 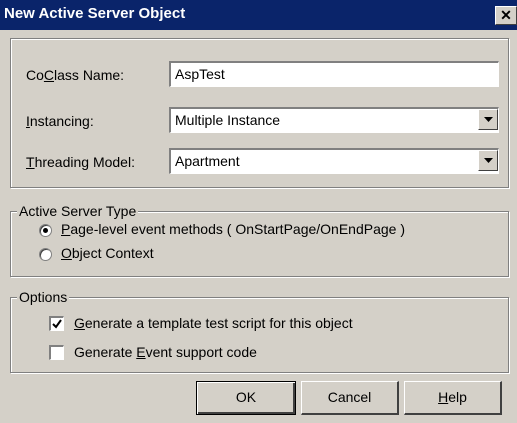 What do you see at coordinates (334, 120) in the screenshot?
I see `instancing-select: Multiple Instance` at bounding box center [334, 120].